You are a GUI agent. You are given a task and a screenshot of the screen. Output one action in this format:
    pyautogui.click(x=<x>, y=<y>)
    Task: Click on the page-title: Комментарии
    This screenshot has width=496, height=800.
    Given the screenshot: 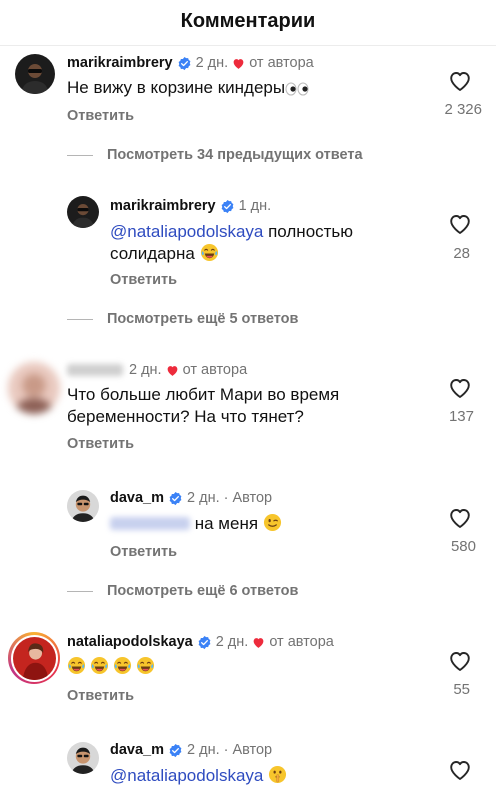 What is the action you would take?
    pyautogui.click(x=248, y=21)
    